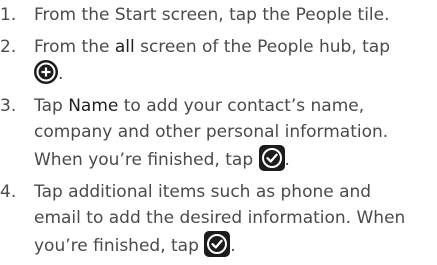 Image resolution: width=437 pixels, height=265 pixels. I want to click on step-text-part: When you’re finished, tap, so click(146, 160).